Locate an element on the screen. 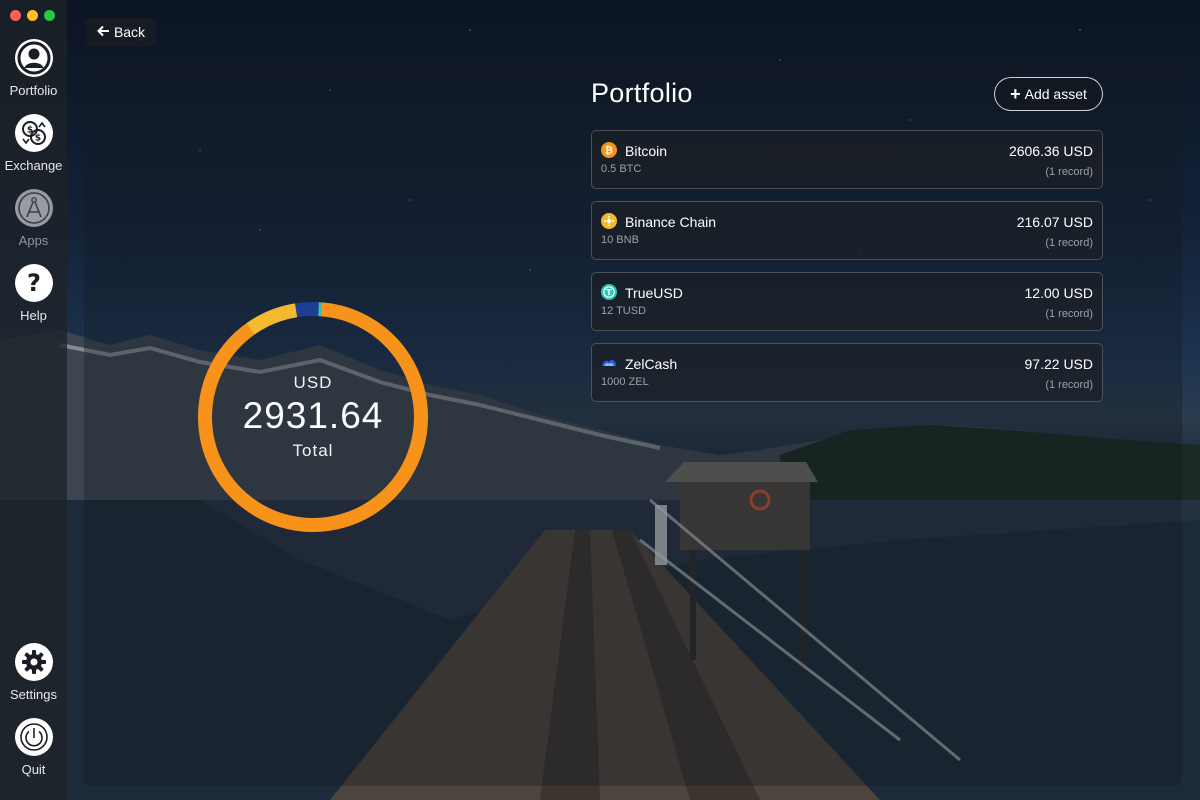 Image resolution: width=1200 pixels, height=800 pixels. asset-name: TrueUSD is located at coordinates (654, 293).